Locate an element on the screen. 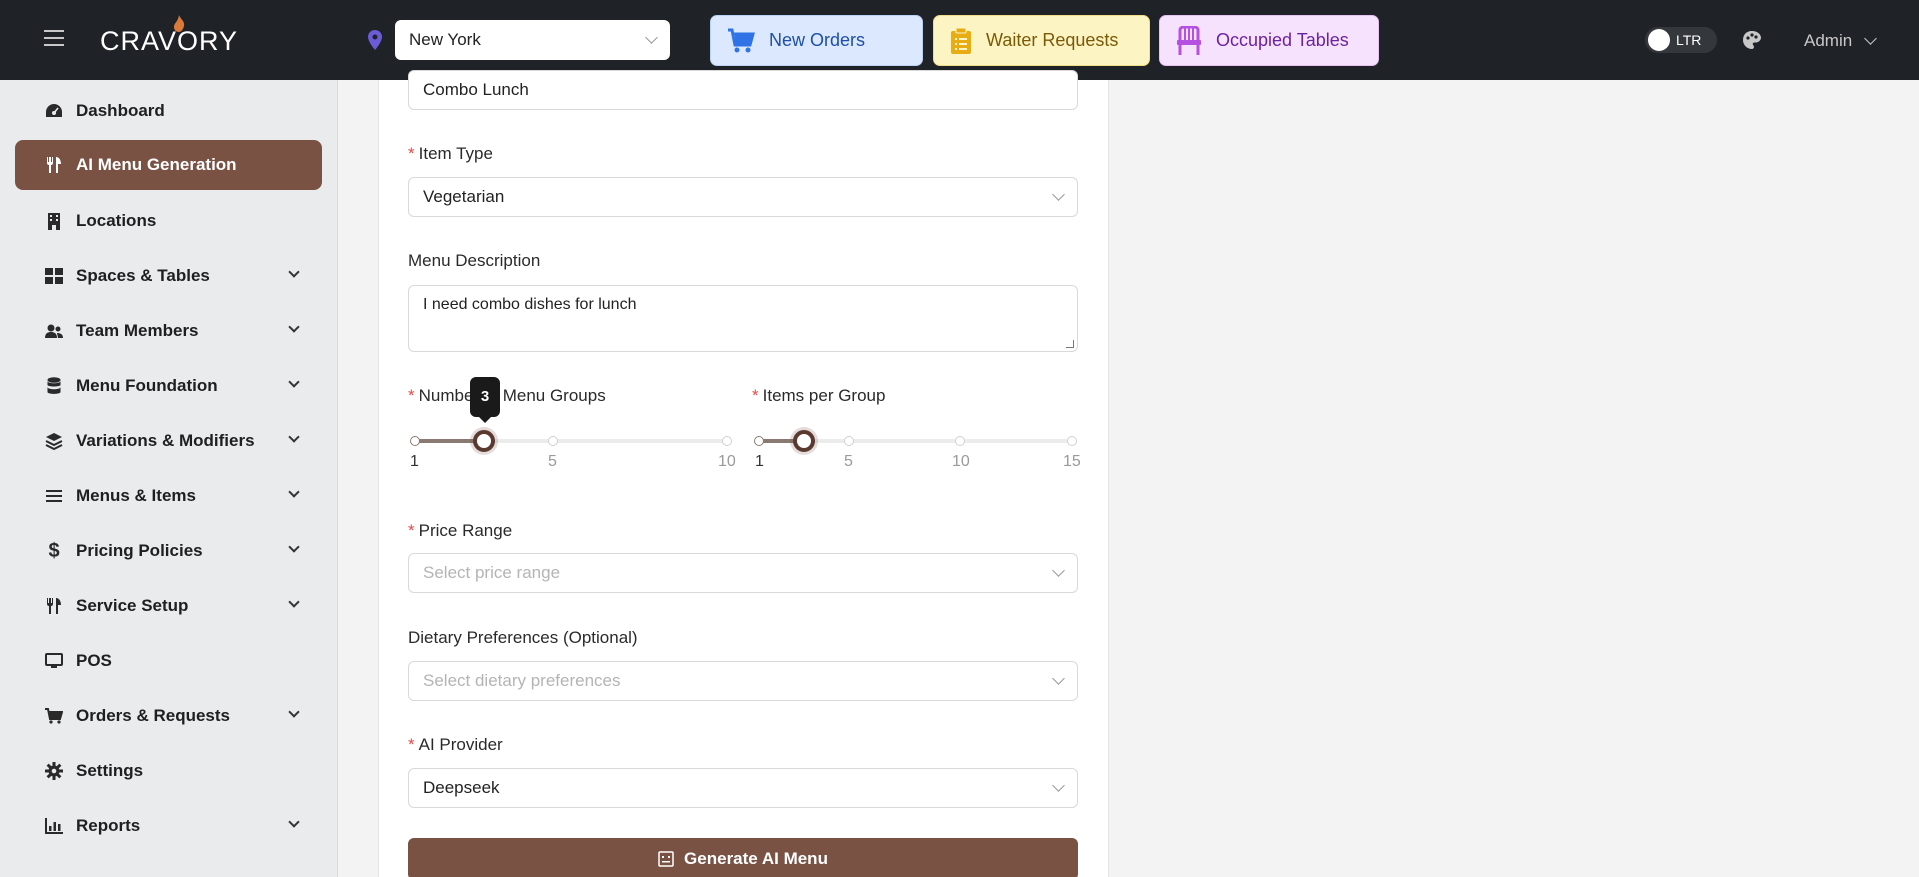  location-select: New York is located at coordinates (532, 40).